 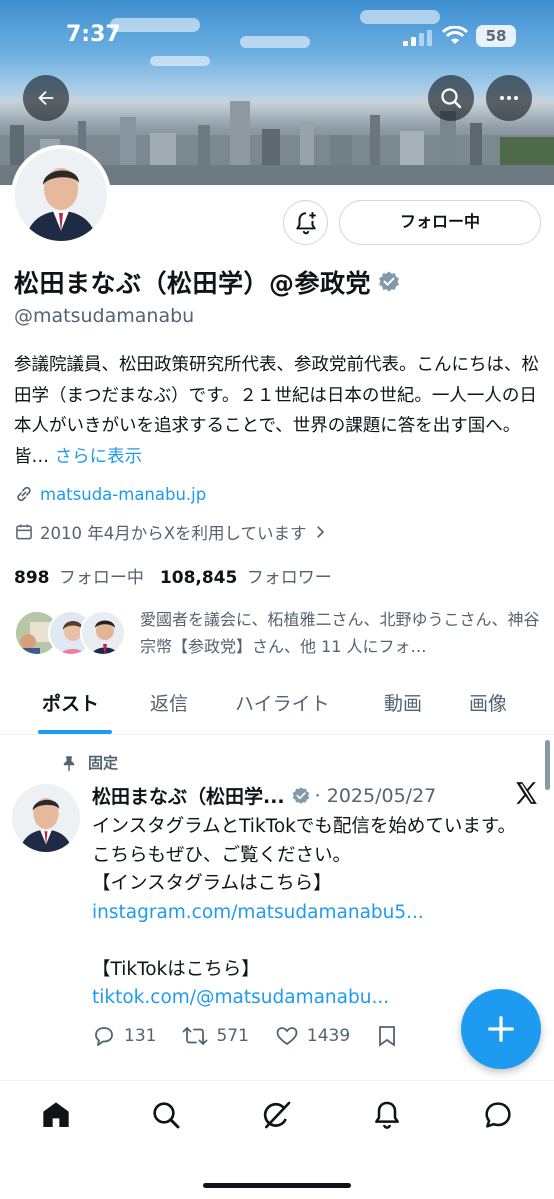 I want to click on repost-icon, so click(x=195, y=1036).